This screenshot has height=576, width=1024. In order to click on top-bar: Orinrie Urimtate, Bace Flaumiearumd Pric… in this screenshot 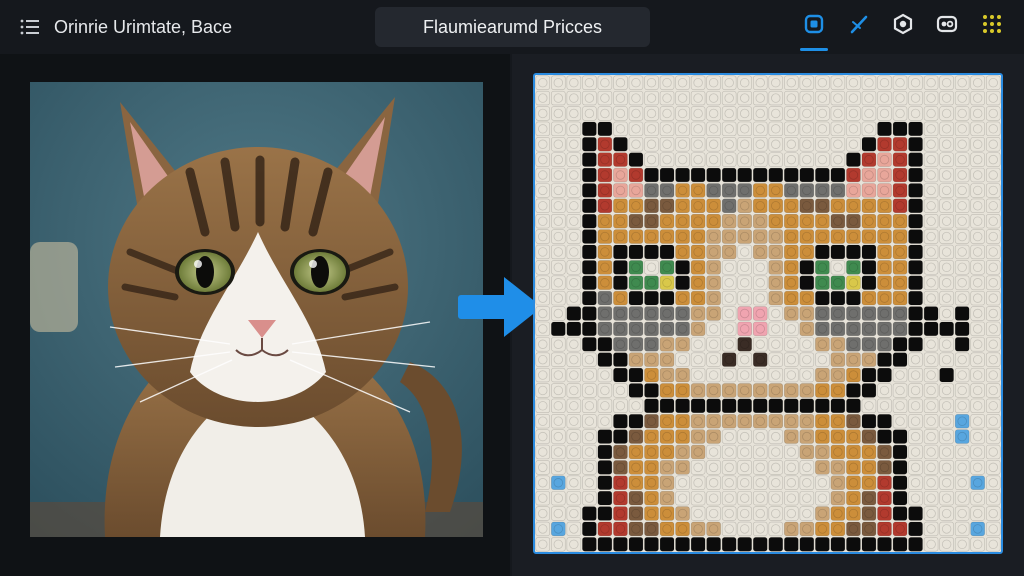, I will do `click(512, 27)`.